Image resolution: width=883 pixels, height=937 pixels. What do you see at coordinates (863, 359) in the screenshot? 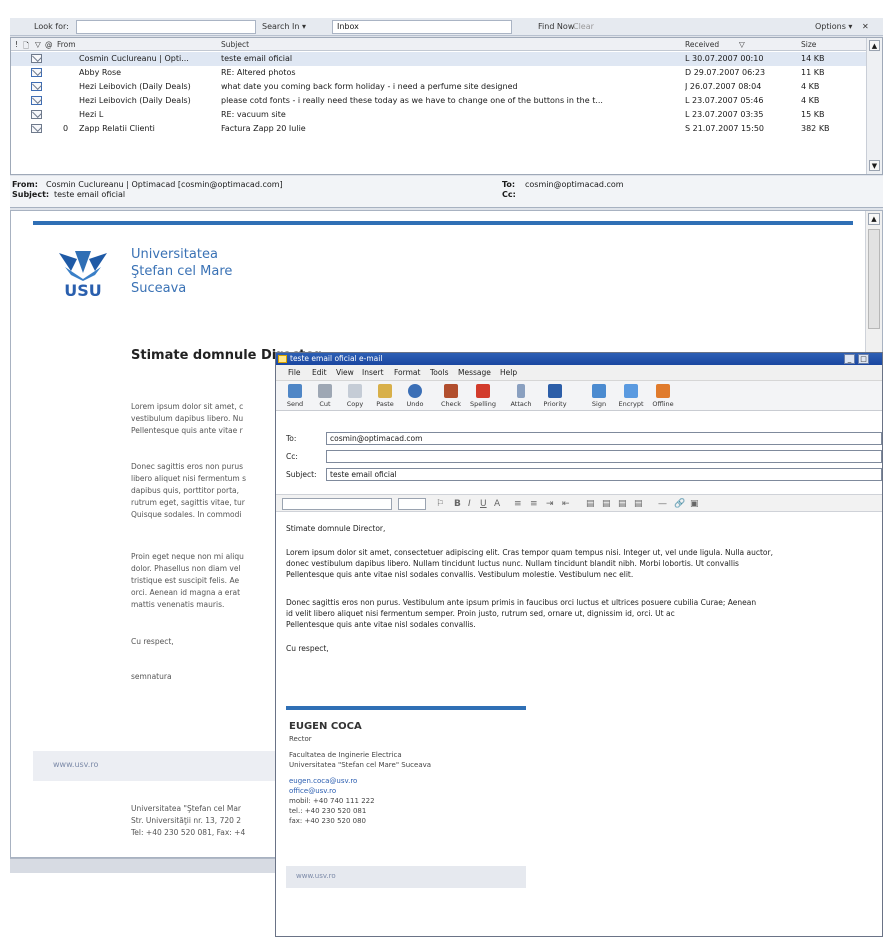
I see `maximize-icon: □` at bounding box center [863, 359].